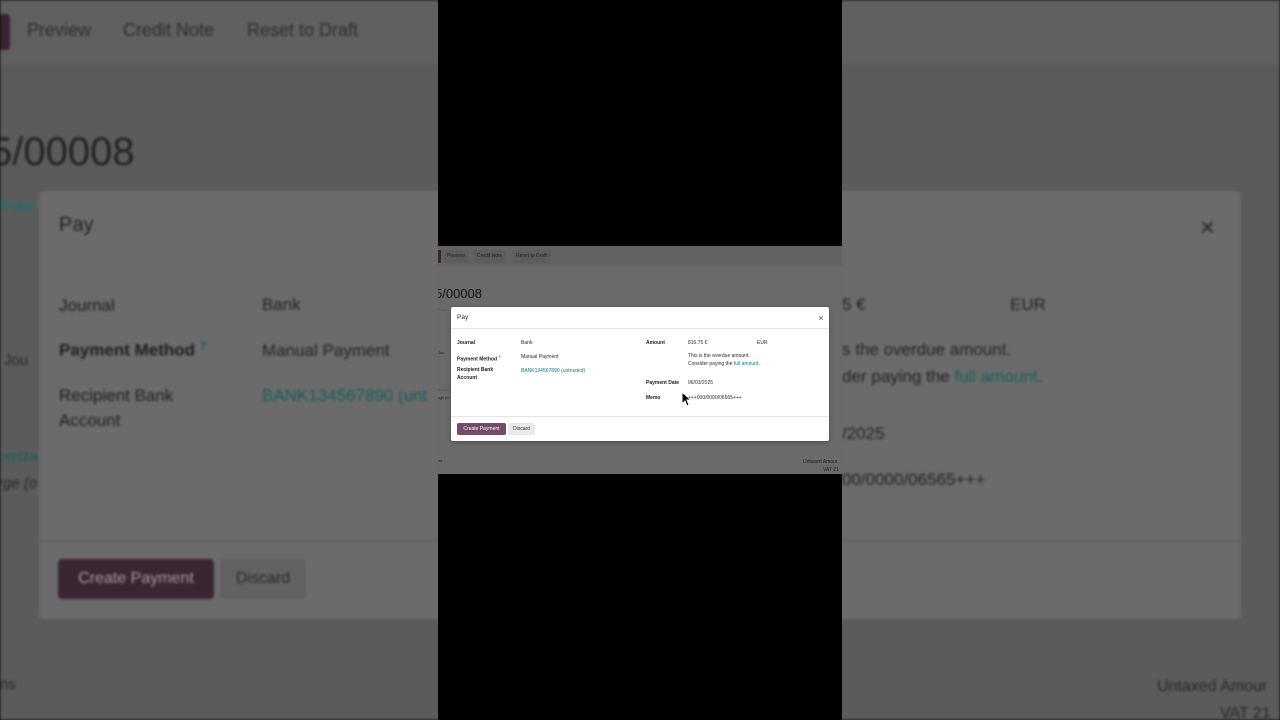 This screenshot has width=1280, height=720. I want to click on bg-side-jou: Jou, so click(16, 360).